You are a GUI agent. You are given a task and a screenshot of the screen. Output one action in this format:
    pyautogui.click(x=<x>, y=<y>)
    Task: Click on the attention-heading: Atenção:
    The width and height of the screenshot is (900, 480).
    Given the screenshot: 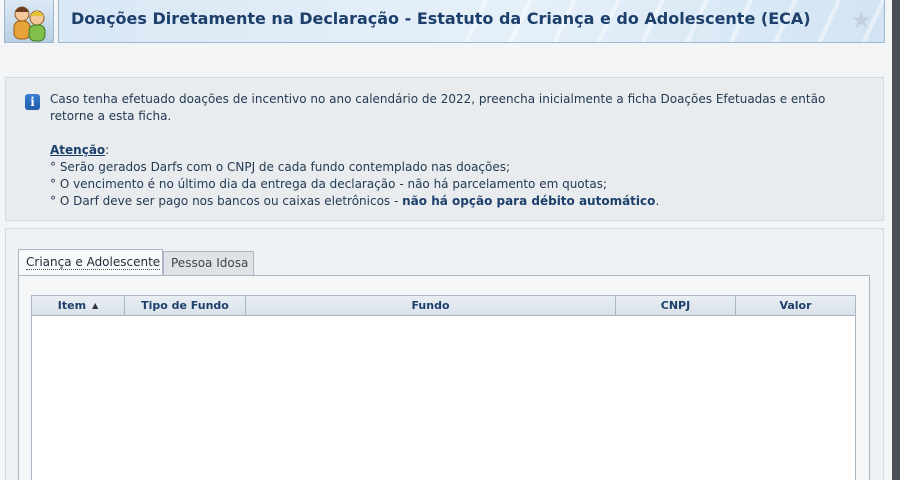 What is the action you would take?
    pyautogui.click(x=450, y=150)
    